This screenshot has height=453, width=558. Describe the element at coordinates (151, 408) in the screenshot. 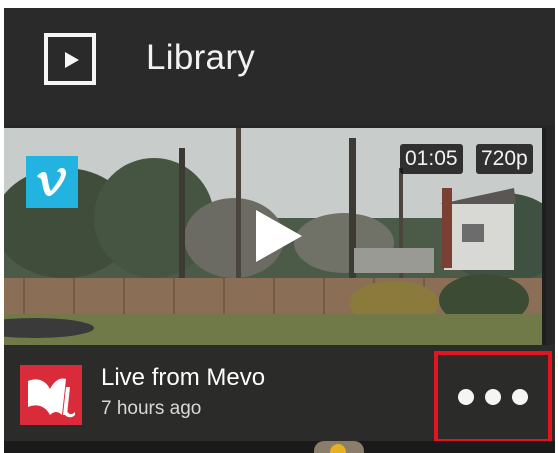

I see `video-timestamp: 7 hours ago` at that location.